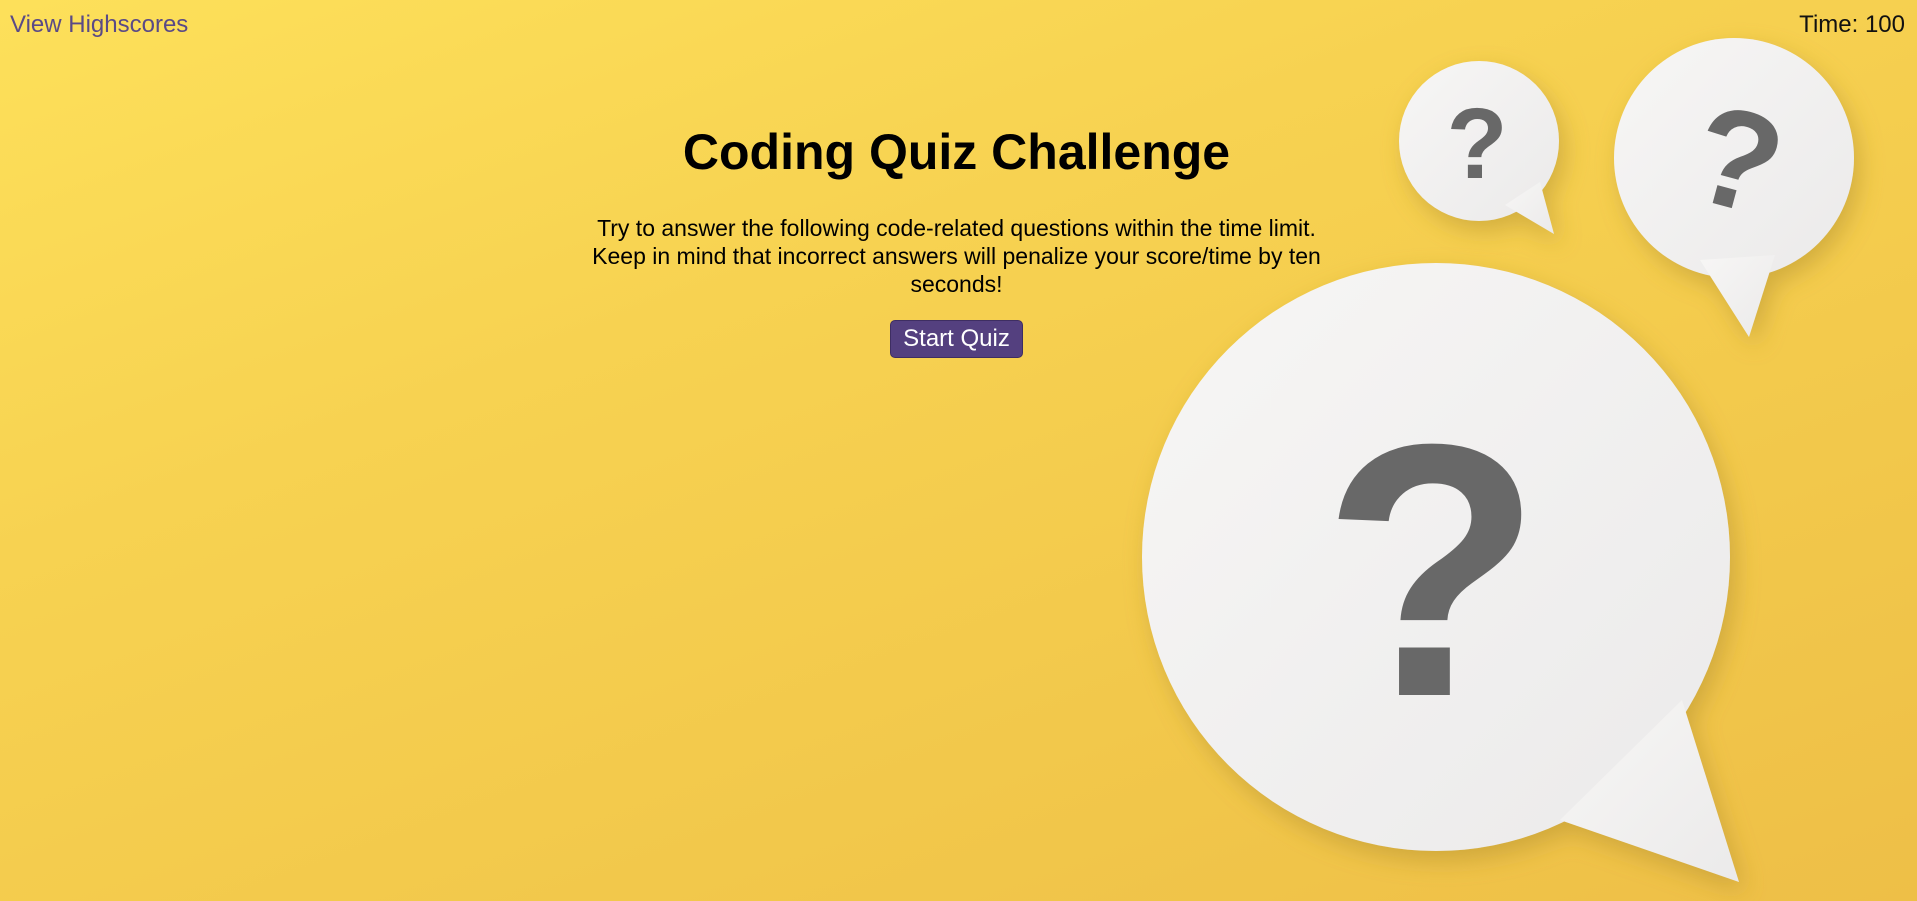 The width and height of the screenshot is (1917, 901). I want to click on timer: Time: 100, so click(1852, 25).